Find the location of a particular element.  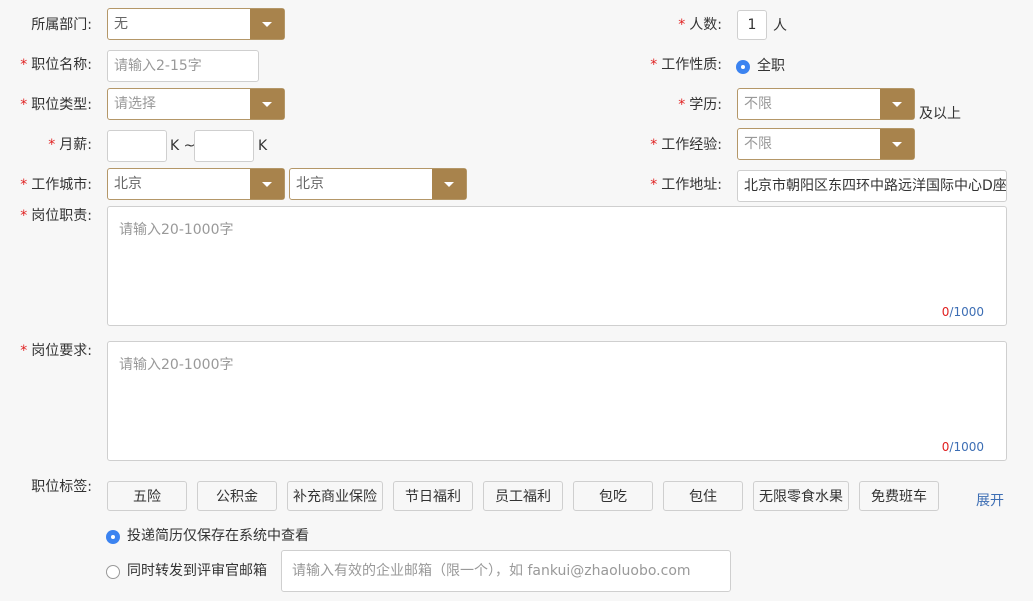

requirements-placeholder: 请输入20-1000字 is located at coordinates (176, 365).